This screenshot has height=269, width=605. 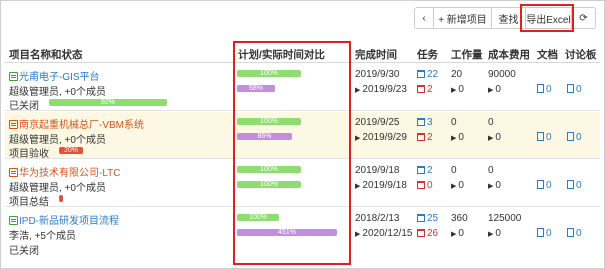 I want to click on tasks-total: 3, so click(x=425, y=122).